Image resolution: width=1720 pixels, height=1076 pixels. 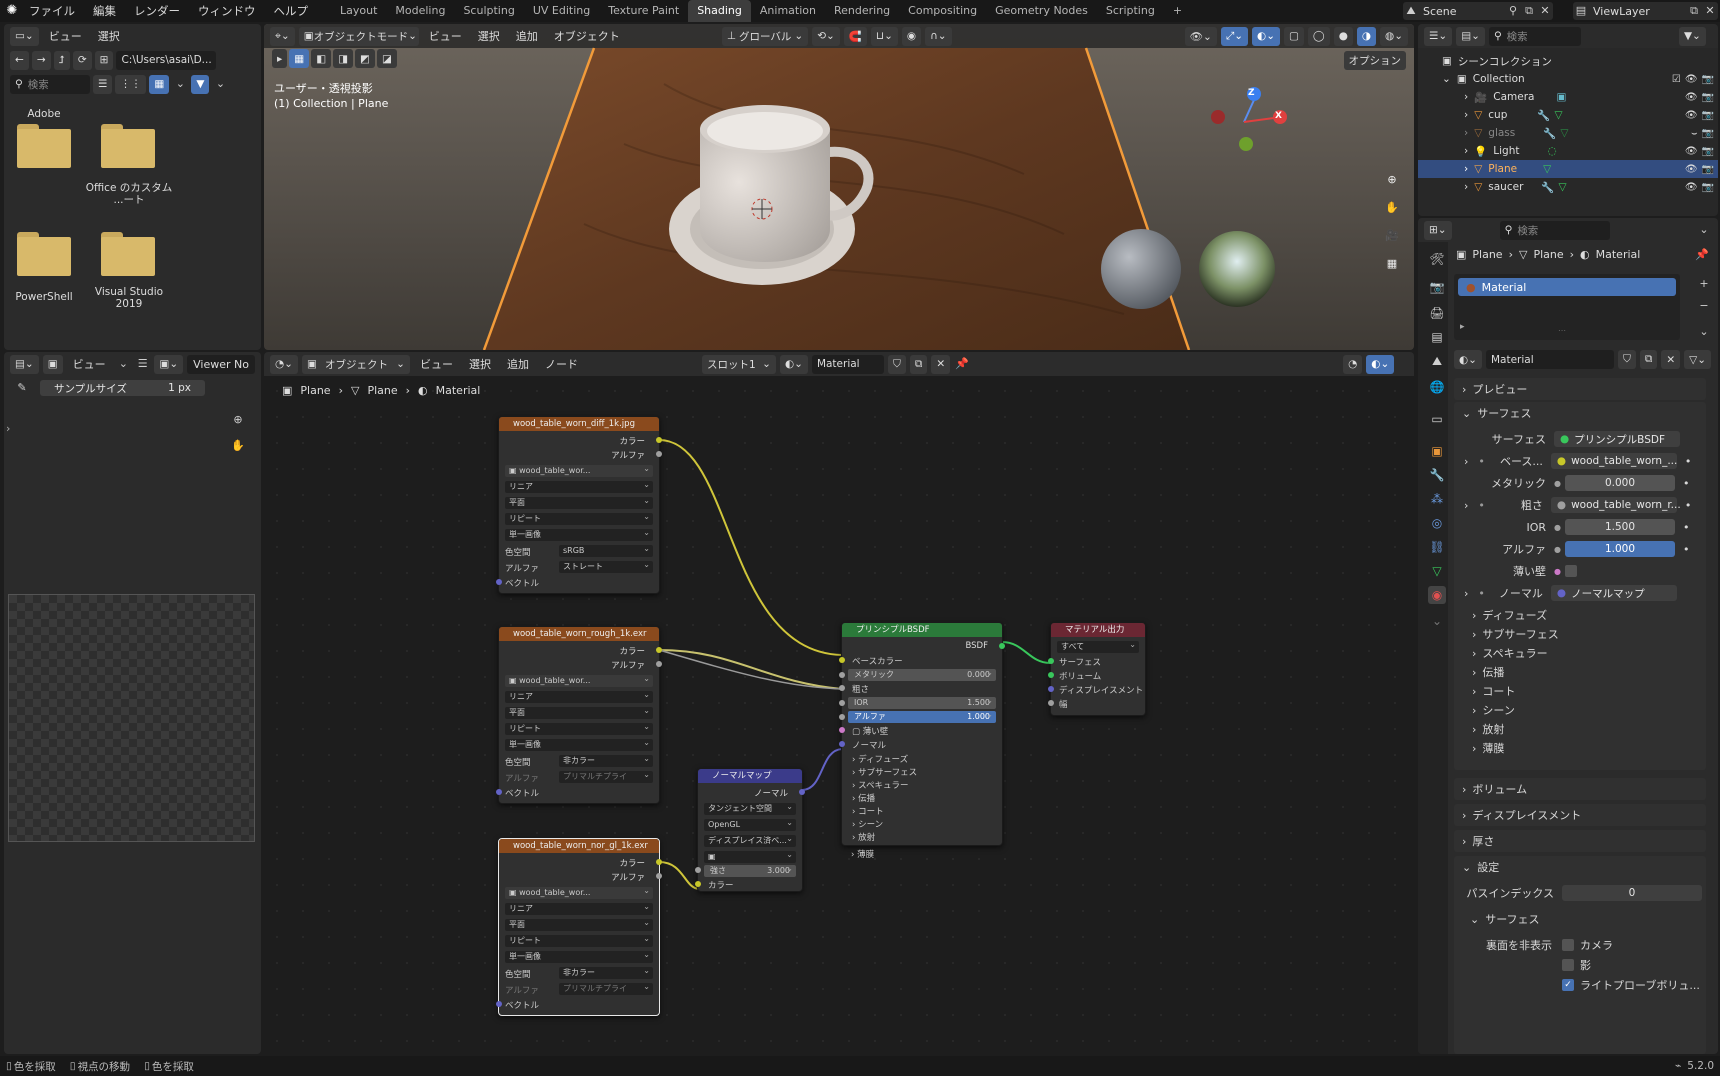 What do you see at coordinates (922, 716) in the screenshot?
I see `alpha-field: アルファ 1.000` at bounding box center [922, 716].